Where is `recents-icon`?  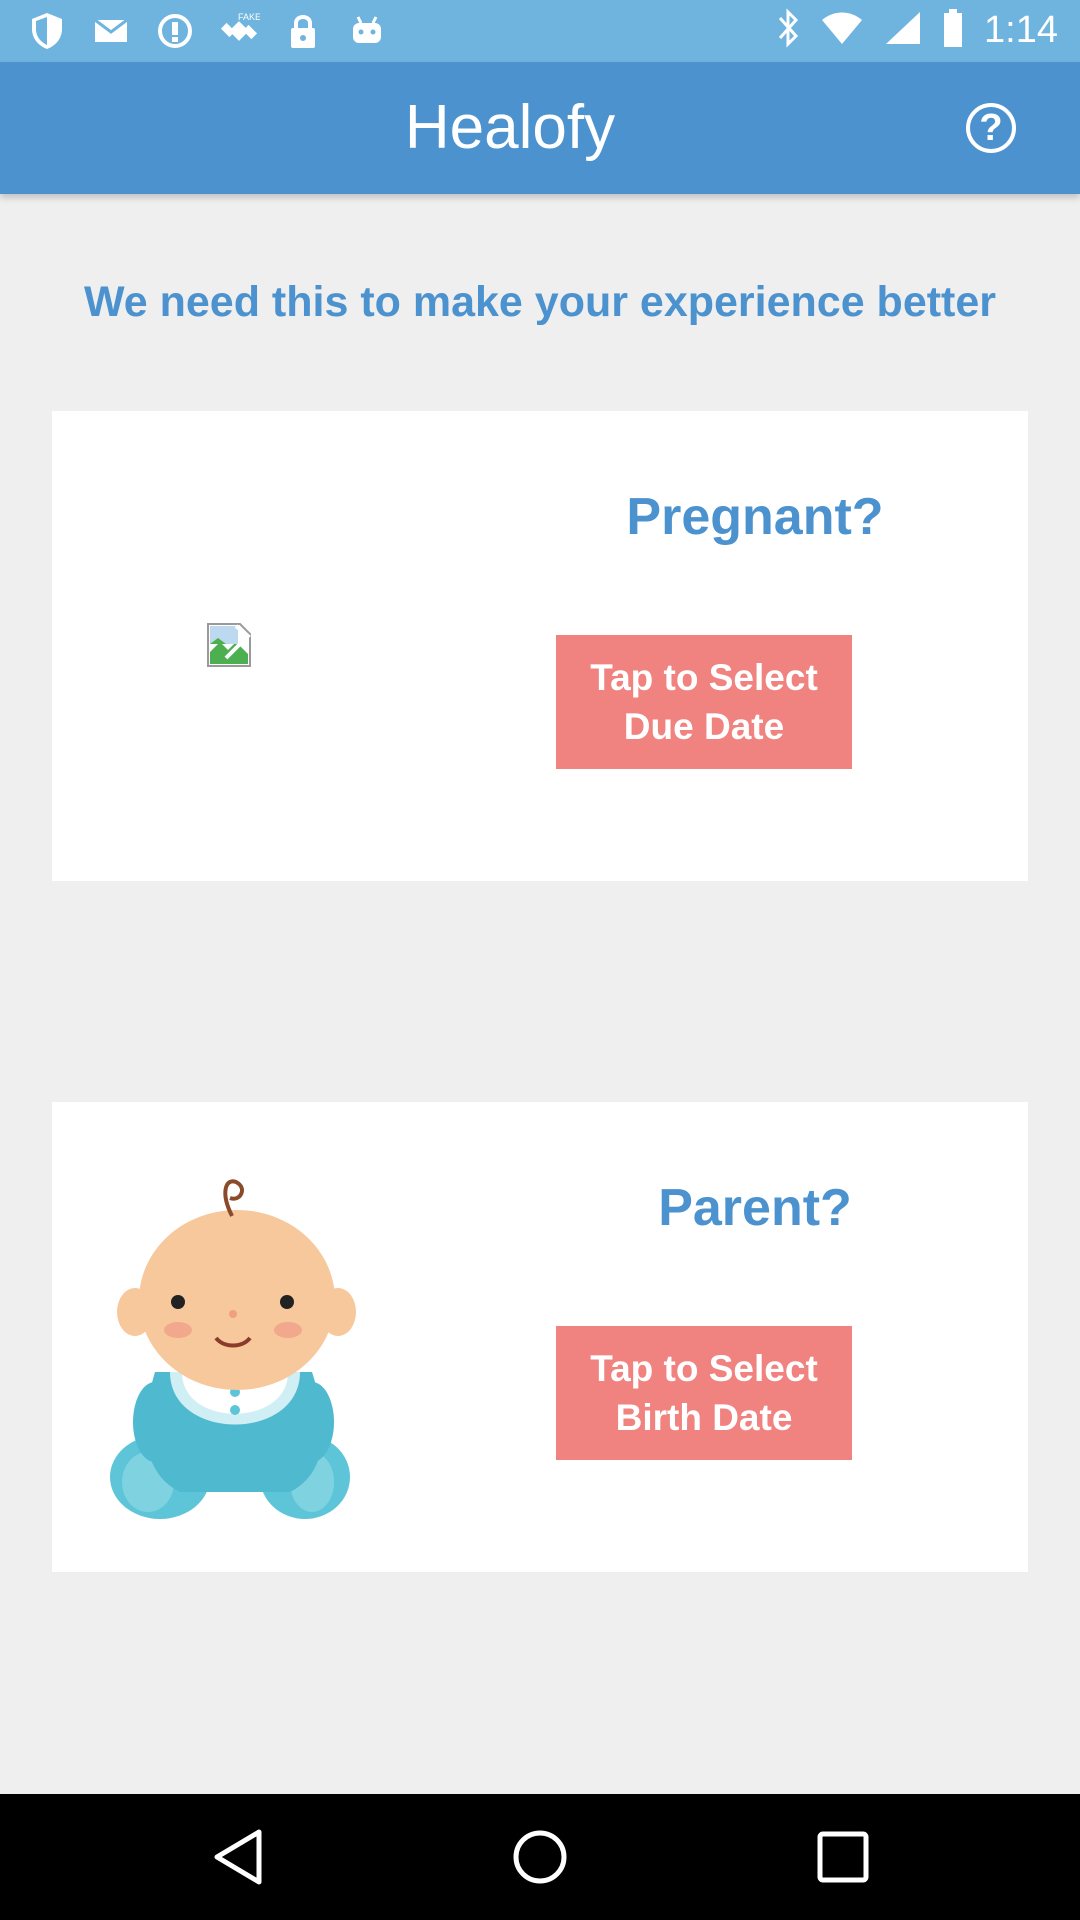
recents-icon is located at coordinates (843, 1857).